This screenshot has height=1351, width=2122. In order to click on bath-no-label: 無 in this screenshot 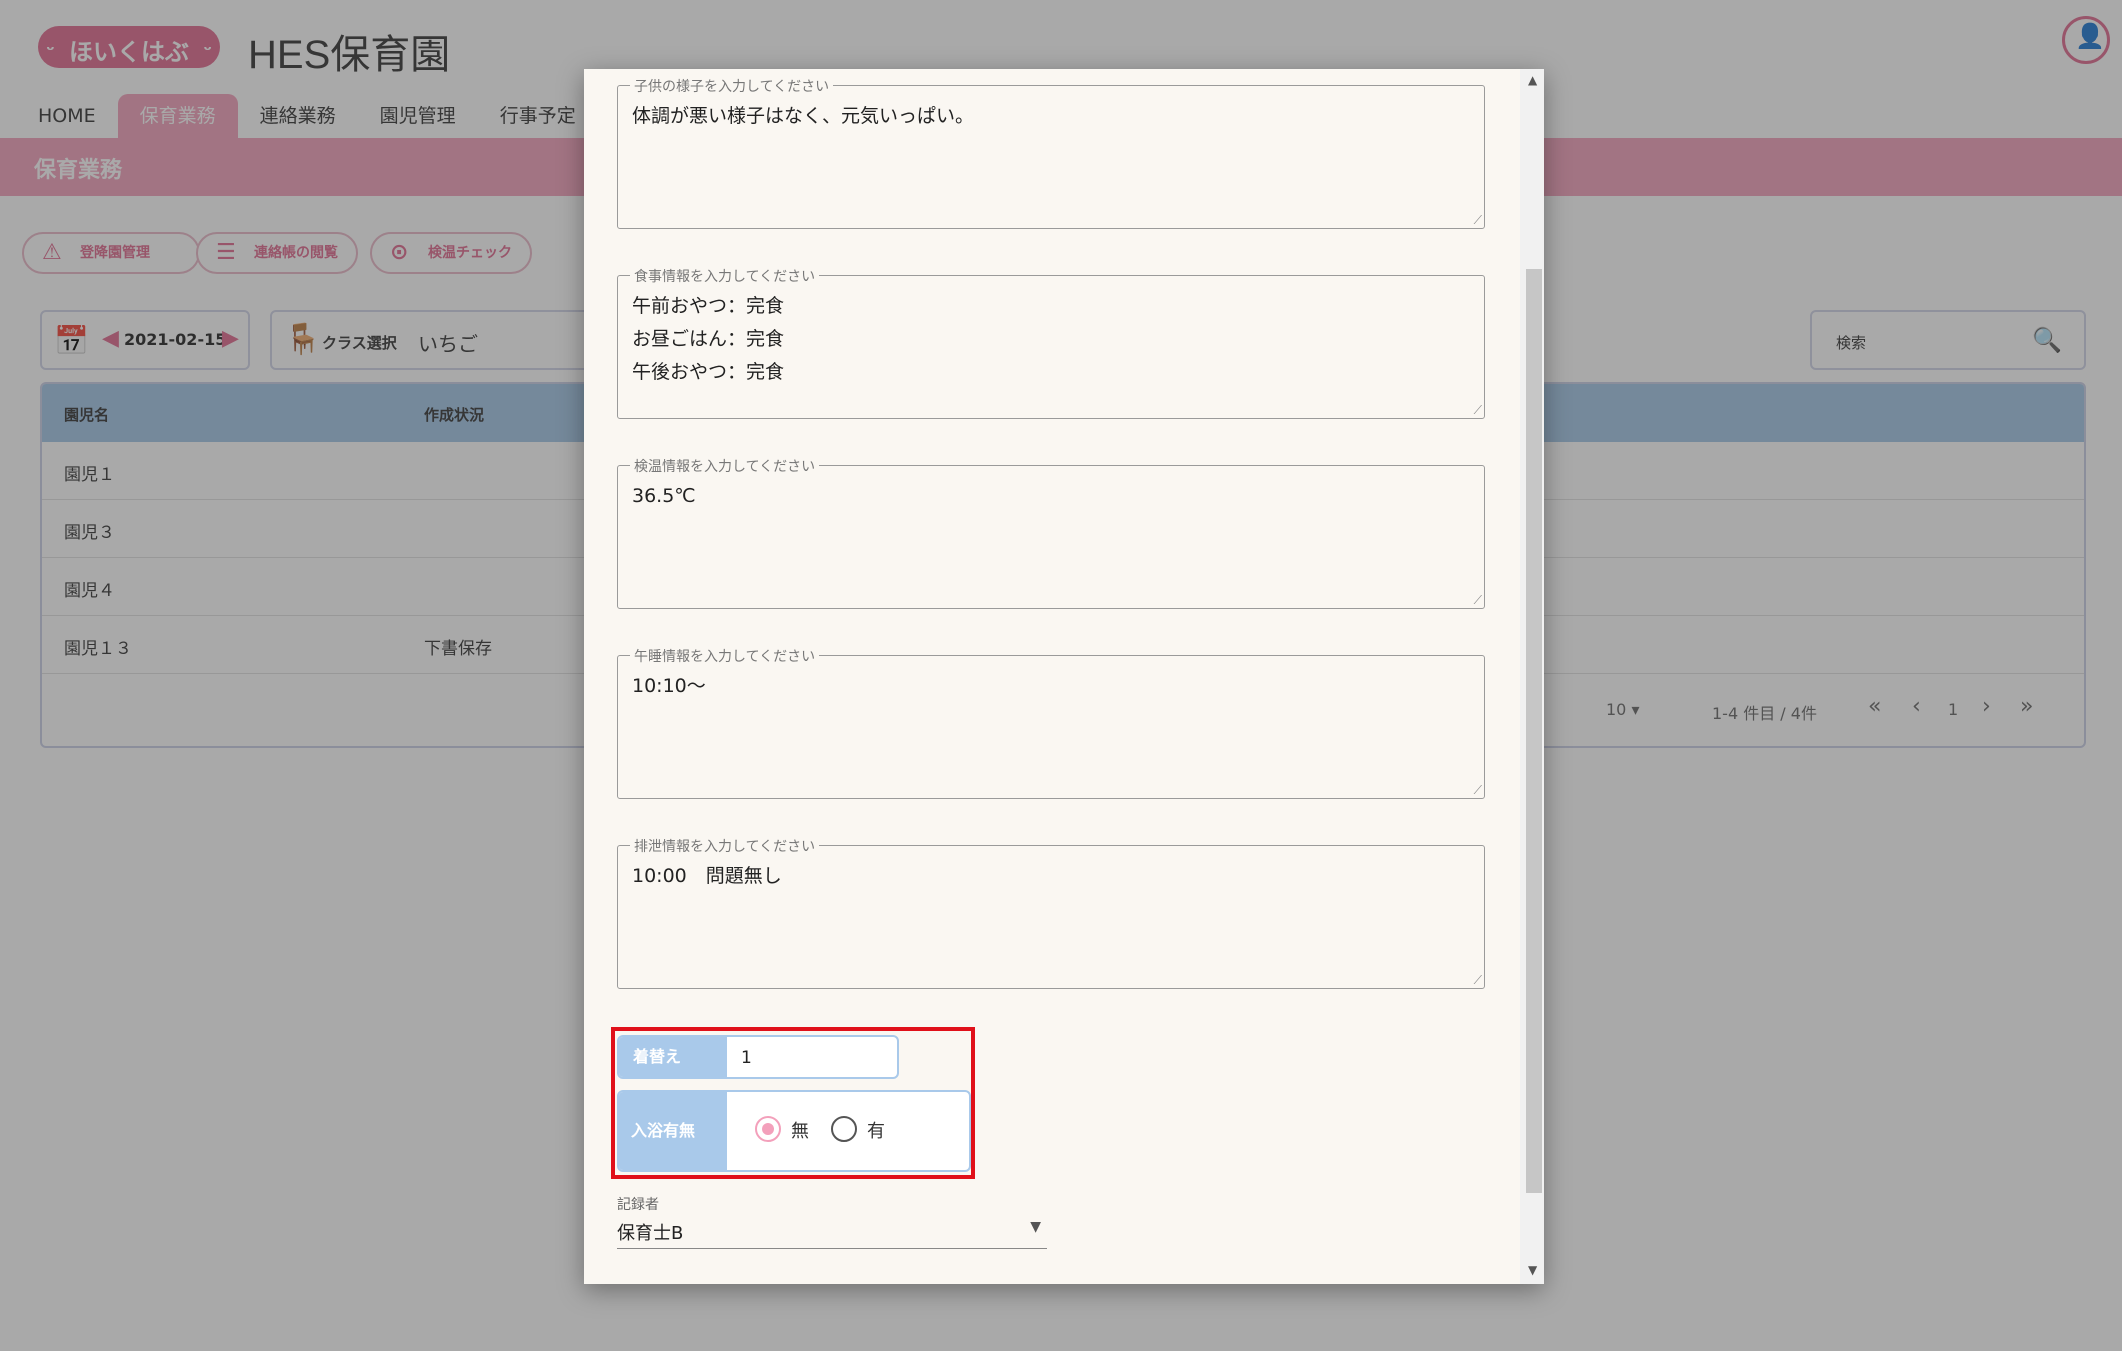, I will do `click(800, 1130)`.